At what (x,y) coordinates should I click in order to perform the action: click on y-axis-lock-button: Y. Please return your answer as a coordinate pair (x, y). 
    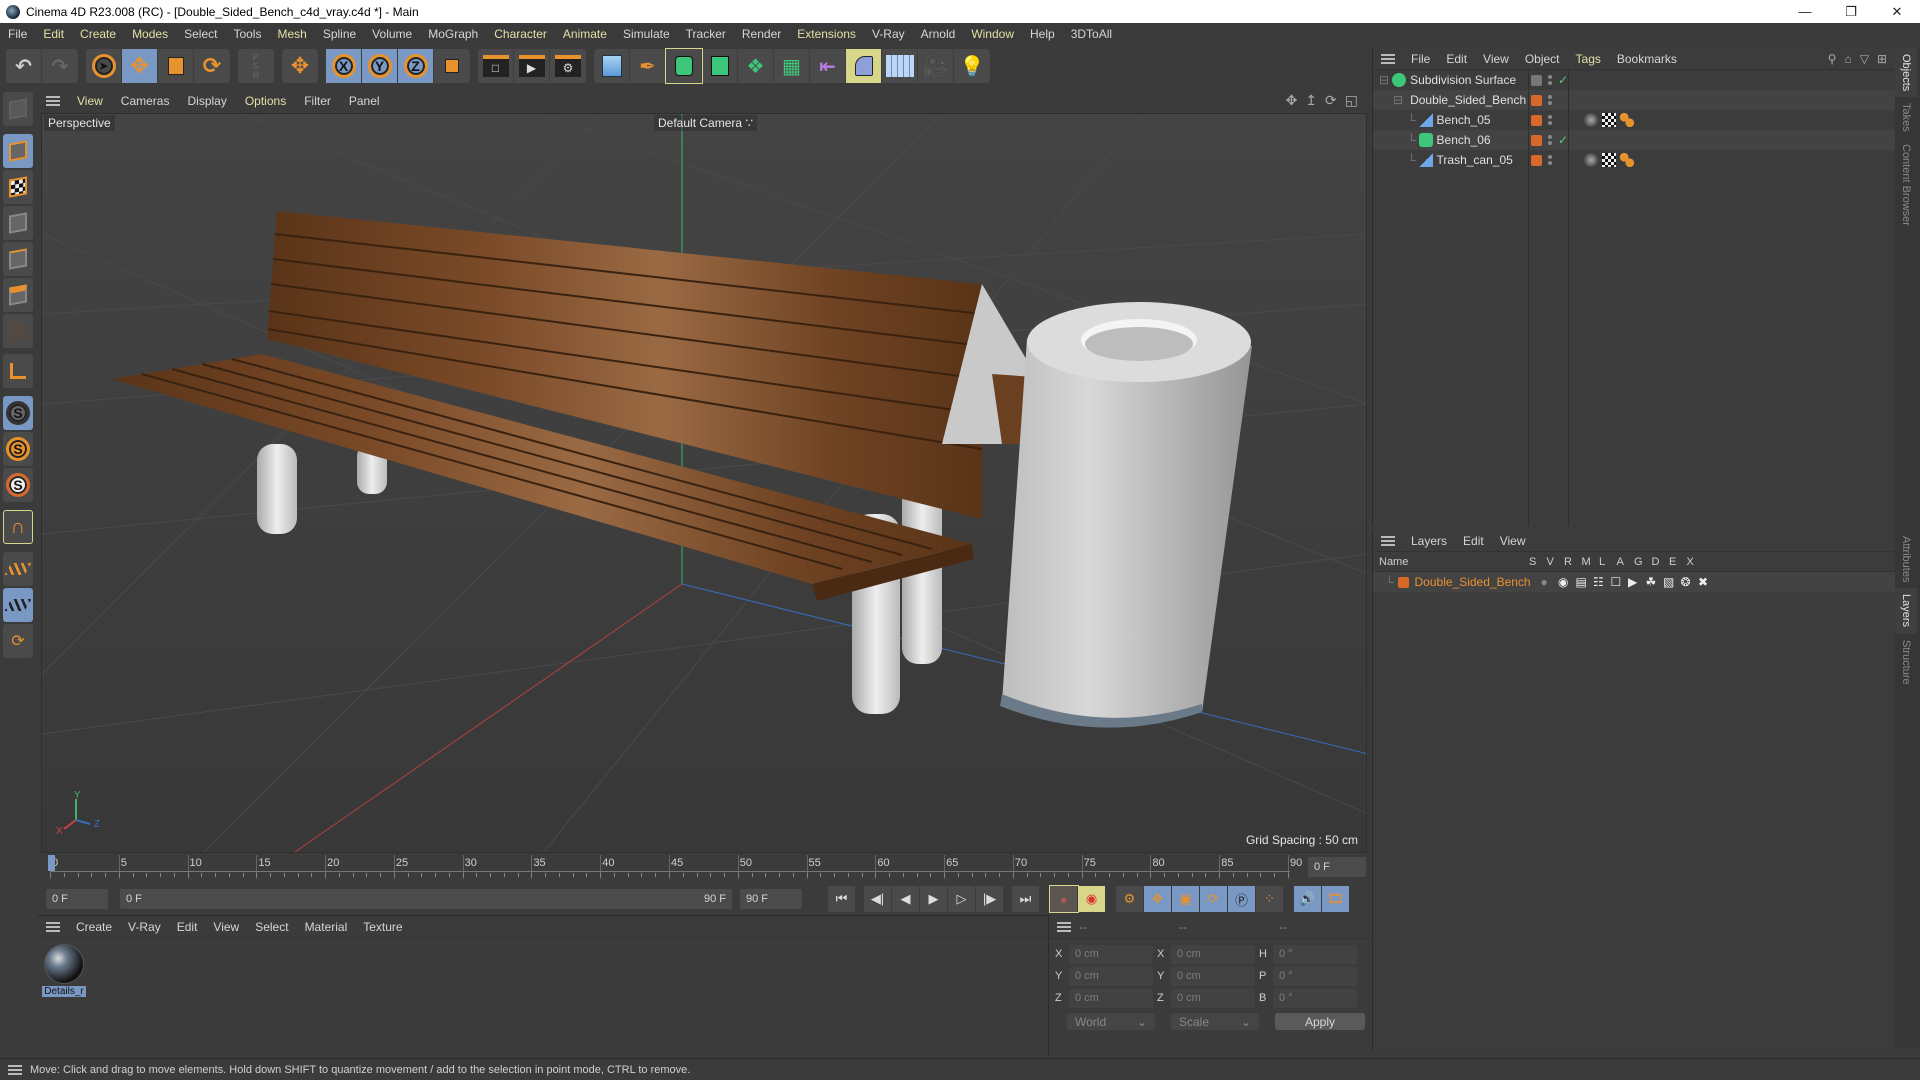
    Looking at the image, I should click on (380, 66).